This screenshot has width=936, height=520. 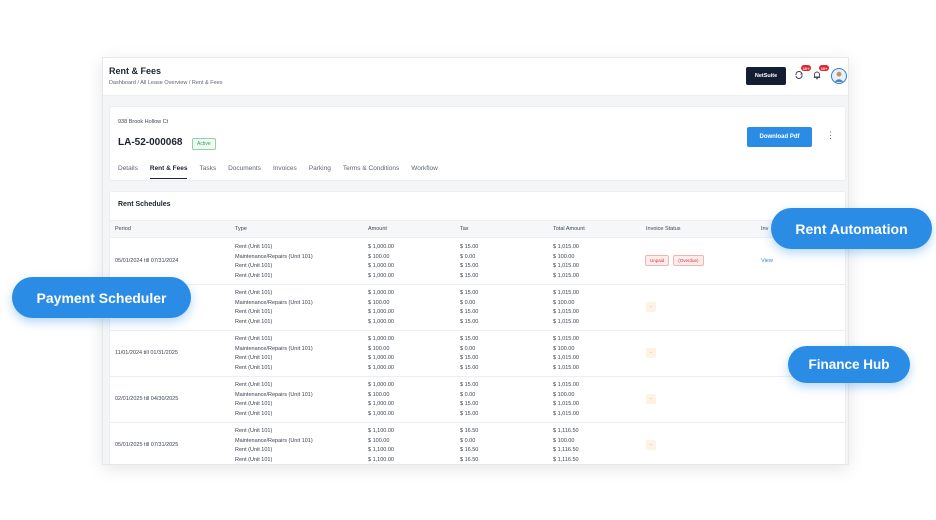 What do you see at coordinates (765, 229) in the screenshot?
I see `column-header-invoice: Inv` at bounding box center [765, 229].